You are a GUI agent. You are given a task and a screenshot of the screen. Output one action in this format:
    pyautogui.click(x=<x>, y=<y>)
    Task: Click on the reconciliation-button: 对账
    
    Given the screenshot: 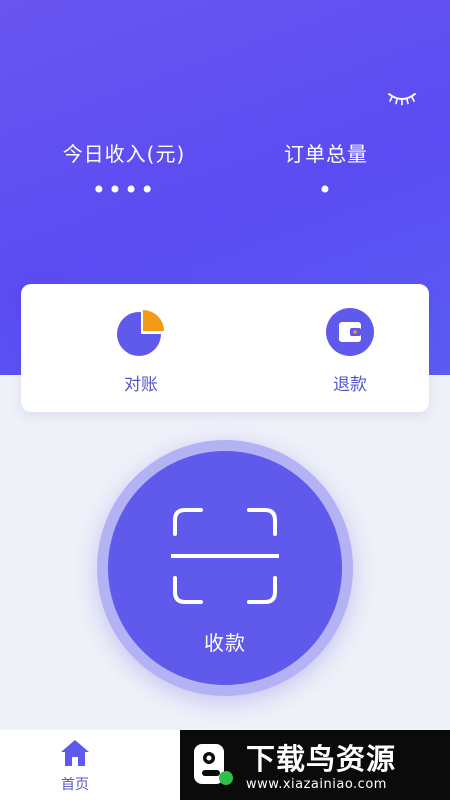 What is the action you would take?
    pyautogui.click(x=141, y=351)
    